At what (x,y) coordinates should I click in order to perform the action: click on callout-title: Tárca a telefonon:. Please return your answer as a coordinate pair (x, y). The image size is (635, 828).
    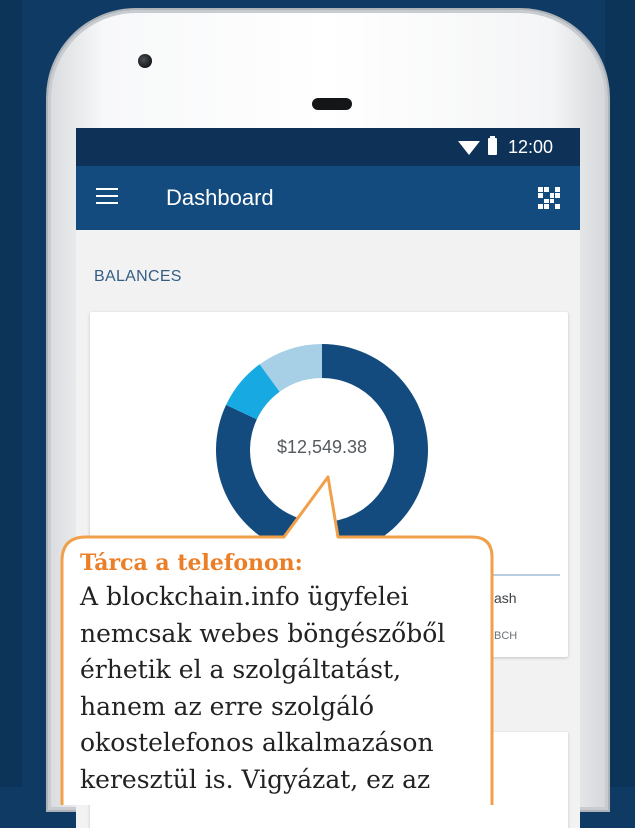
    Looking at the image, I should click on (191, 563).